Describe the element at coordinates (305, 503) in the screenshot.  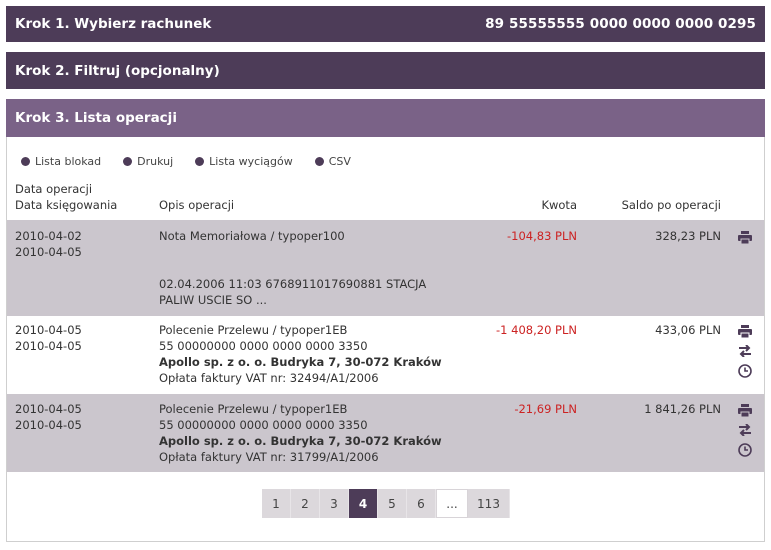
I see `page-2: 2` at that location.